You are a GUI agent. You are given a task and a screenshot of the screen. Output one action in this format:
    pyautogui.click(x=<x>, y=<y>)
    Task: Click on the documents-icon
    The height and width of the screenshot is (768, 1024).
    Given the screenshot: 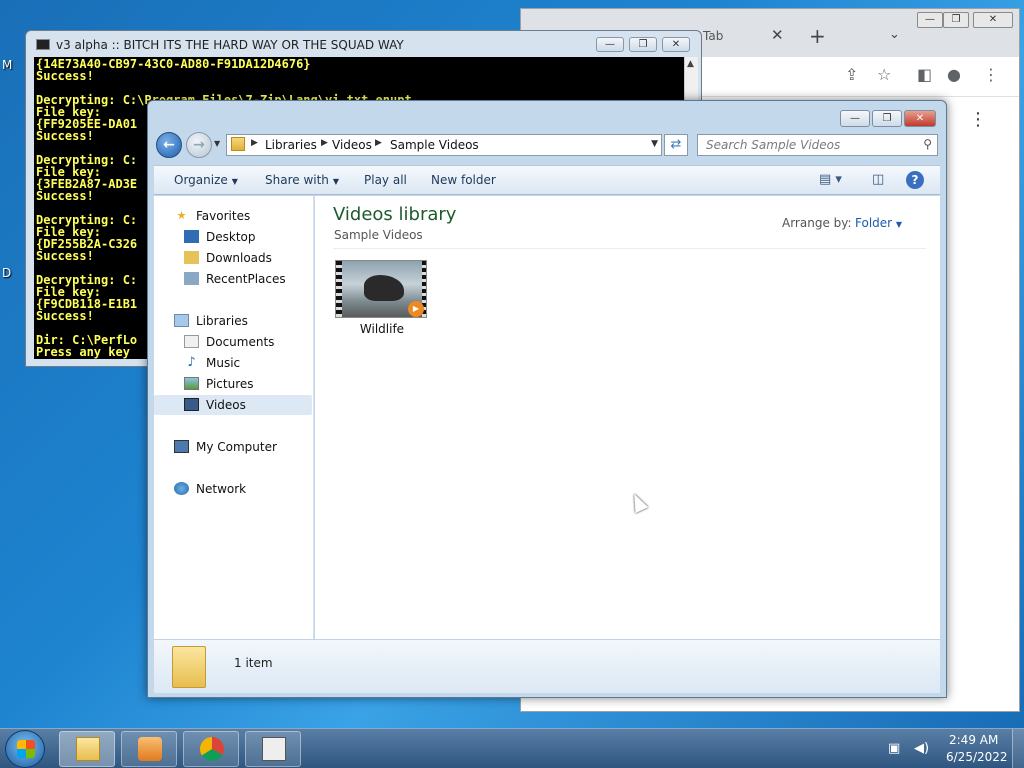 What is the action you would take?
    pyautogui.click(x=191, y=341)
    